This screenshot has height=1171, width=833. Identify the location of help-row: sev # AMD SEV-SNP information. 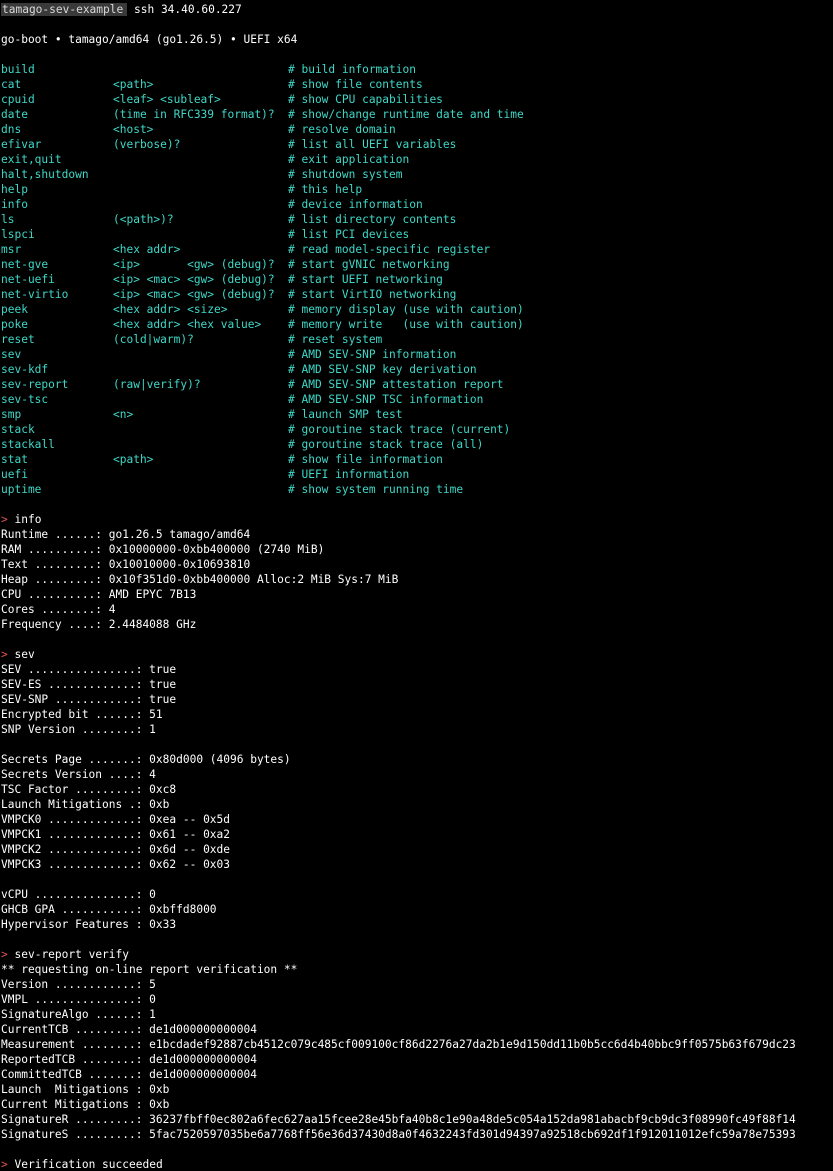
(416, 354).